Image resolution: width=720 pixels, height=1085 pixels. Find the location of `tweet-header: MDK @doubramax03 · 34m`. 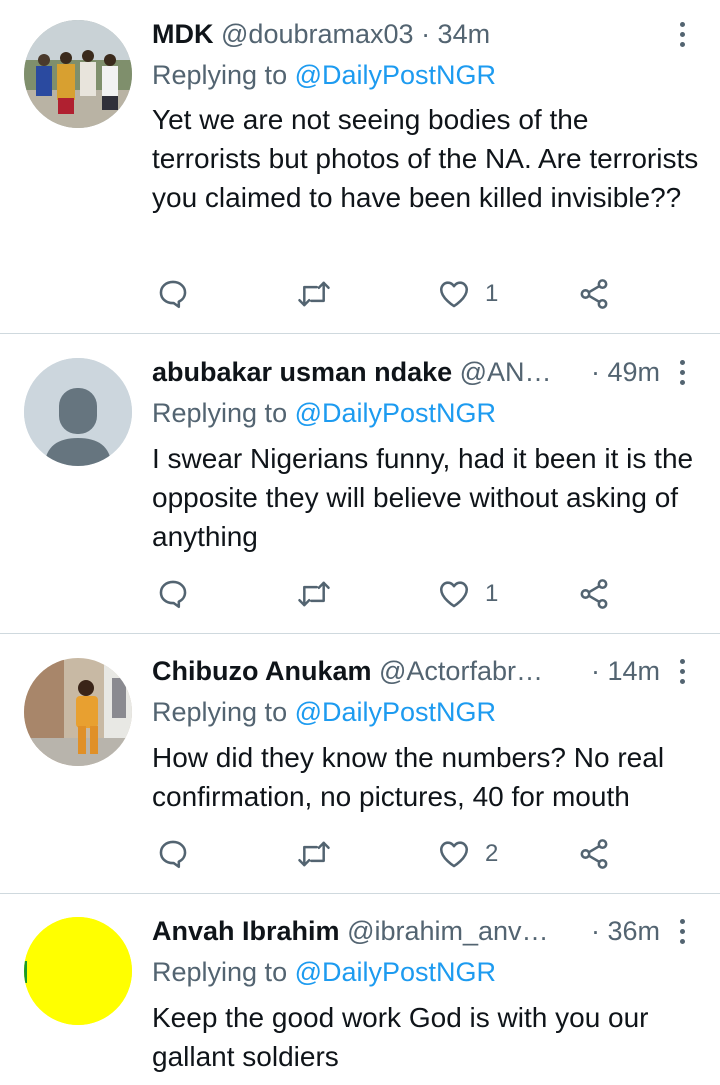

tweet-header: MDK @doubramax03 · 34m is located at coordinates (406, 34).